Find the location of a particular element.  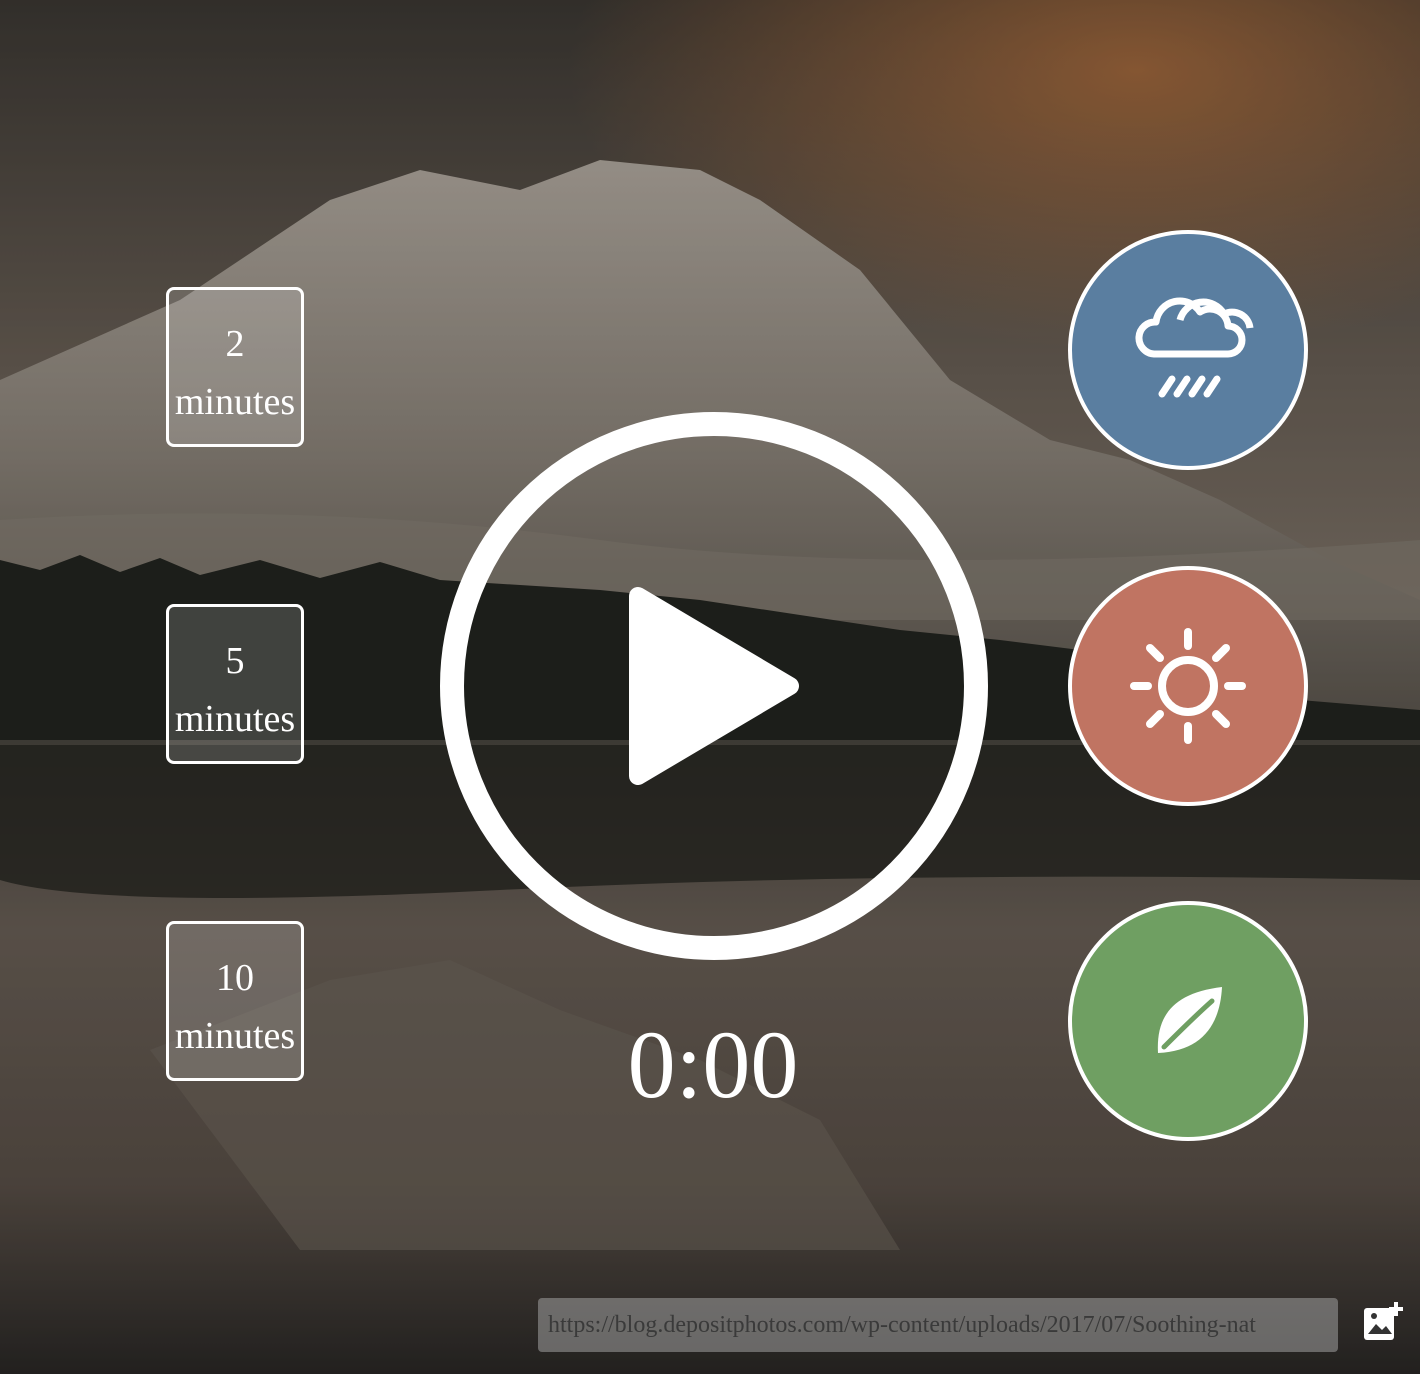

add-image-button is located at coordinates (1383, 1321).